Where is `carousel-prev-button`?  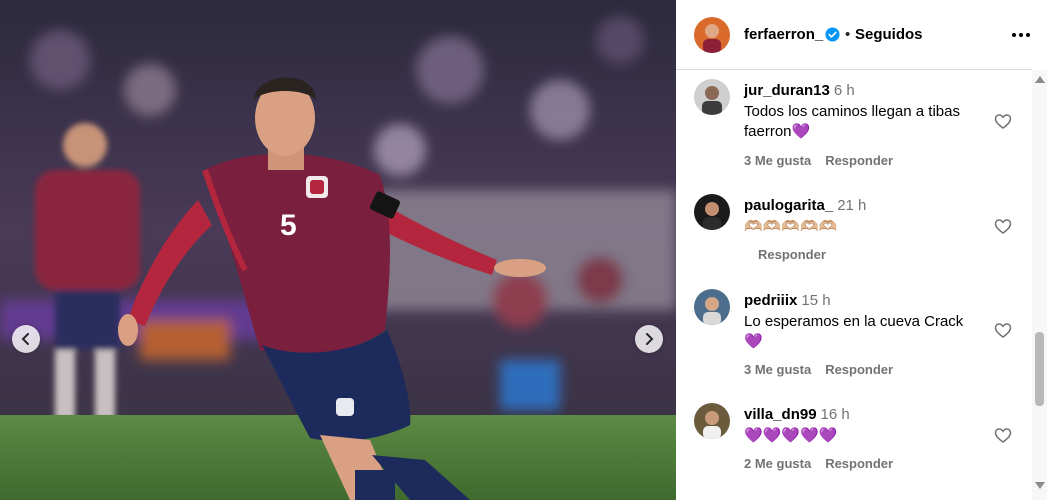 carousel-prev-button is located at coordinates (26, 339).